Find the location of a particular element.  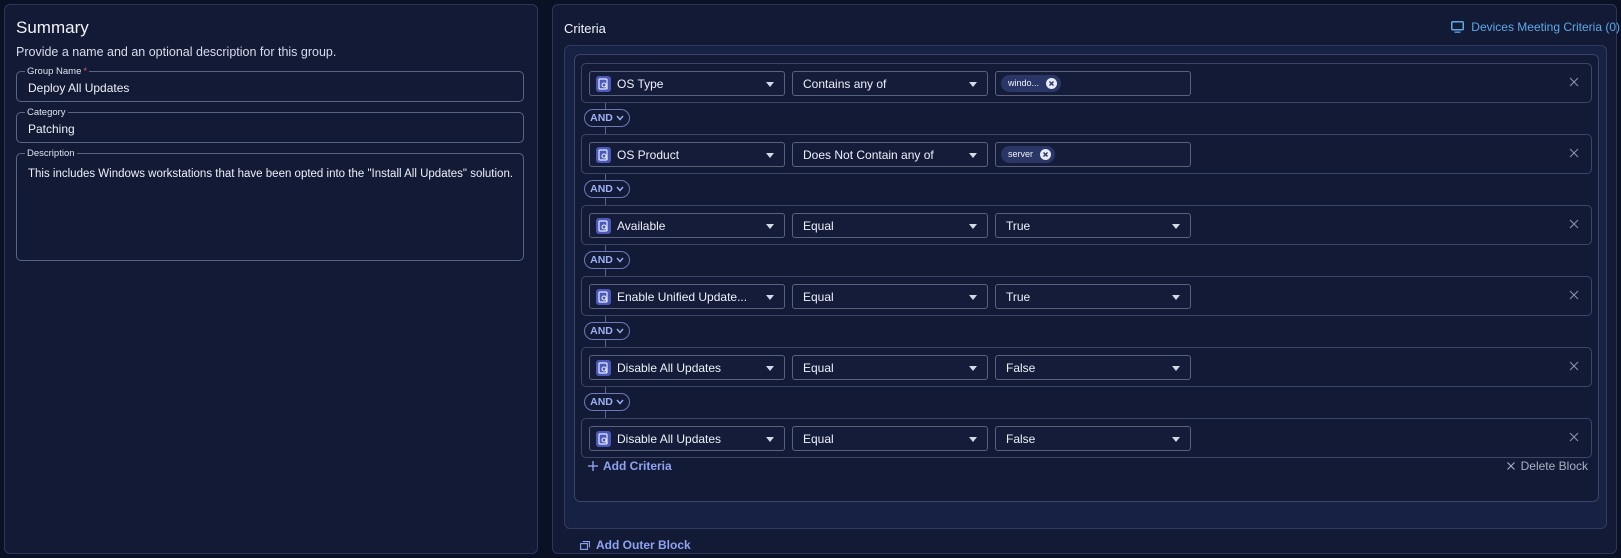

add-criteria-button: Add Criteria is located at coordinates (630, 466).